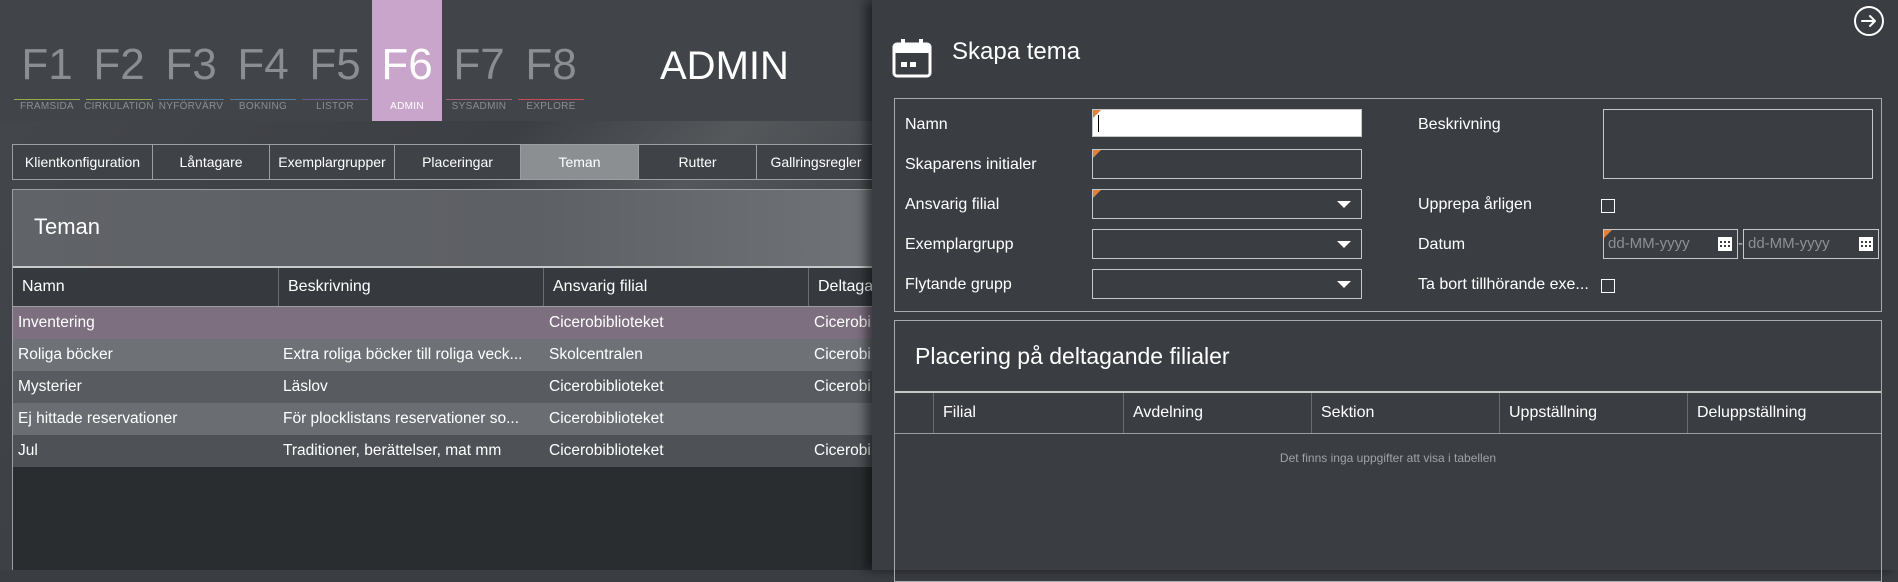  What do you see at coordinates (146, 287) in the screenshot?
I see `column-namn: Namn` at bounding box center [146, 287].